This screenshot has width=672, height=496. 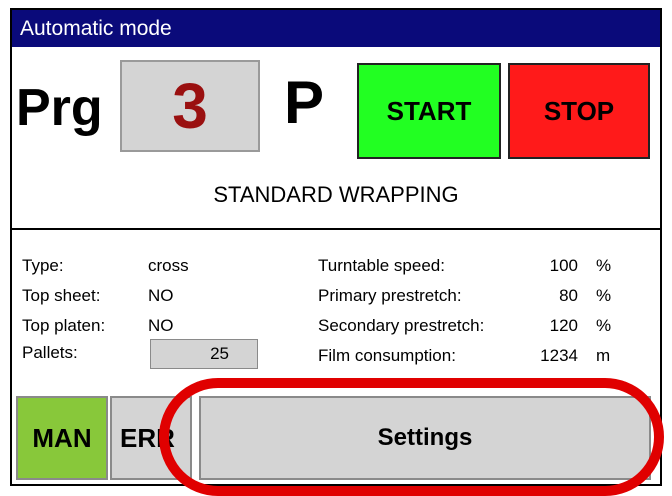 I want to click on turntable-speed-unit: %, so click(x=604, y=265).